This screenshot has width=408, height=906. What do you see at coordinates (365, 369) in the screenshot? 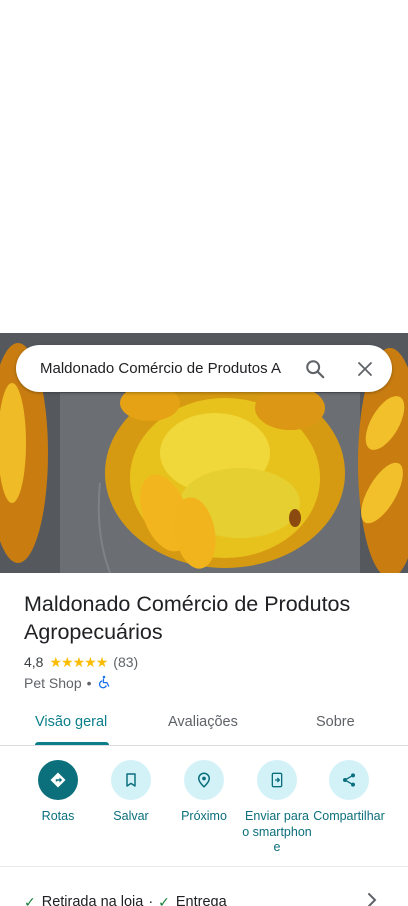
I see `close-icon` at bounding box center [365, 369].